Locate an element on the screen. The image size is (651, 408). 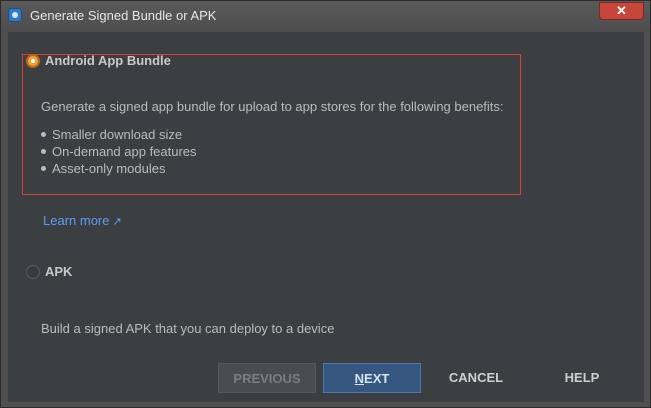
option-label-apk: APK is located at coordinates (58, 271).